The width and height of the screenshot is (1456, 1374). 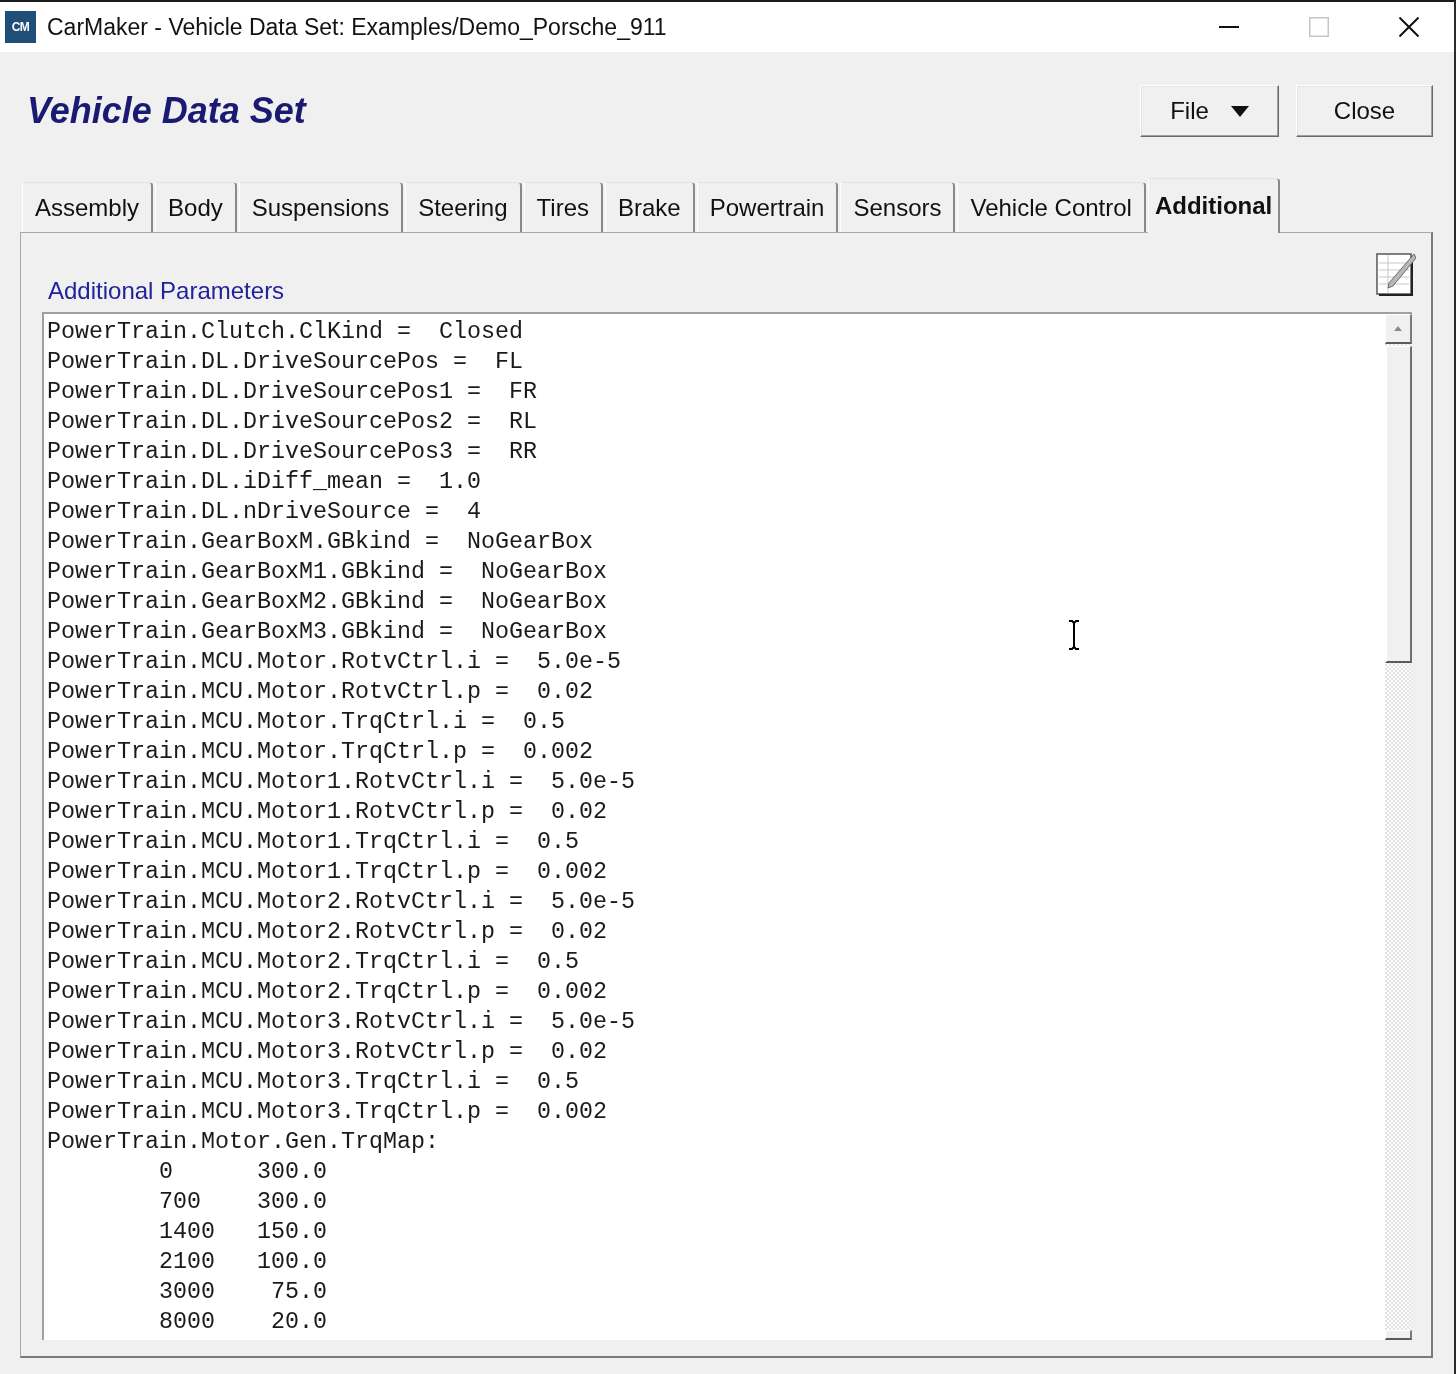 What do you see at coordinates (291, 1232) in the screenshot?
I see `map-cell-text: 150.0` at bounding box center [291, 1232].